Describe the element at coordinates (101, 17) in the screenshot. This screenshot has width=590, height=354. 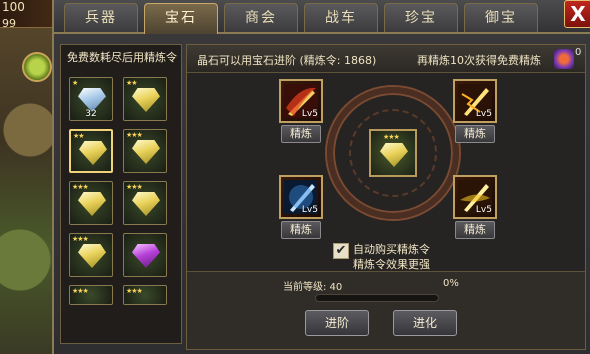
I see `tab-weapons: 兵器` at that location.